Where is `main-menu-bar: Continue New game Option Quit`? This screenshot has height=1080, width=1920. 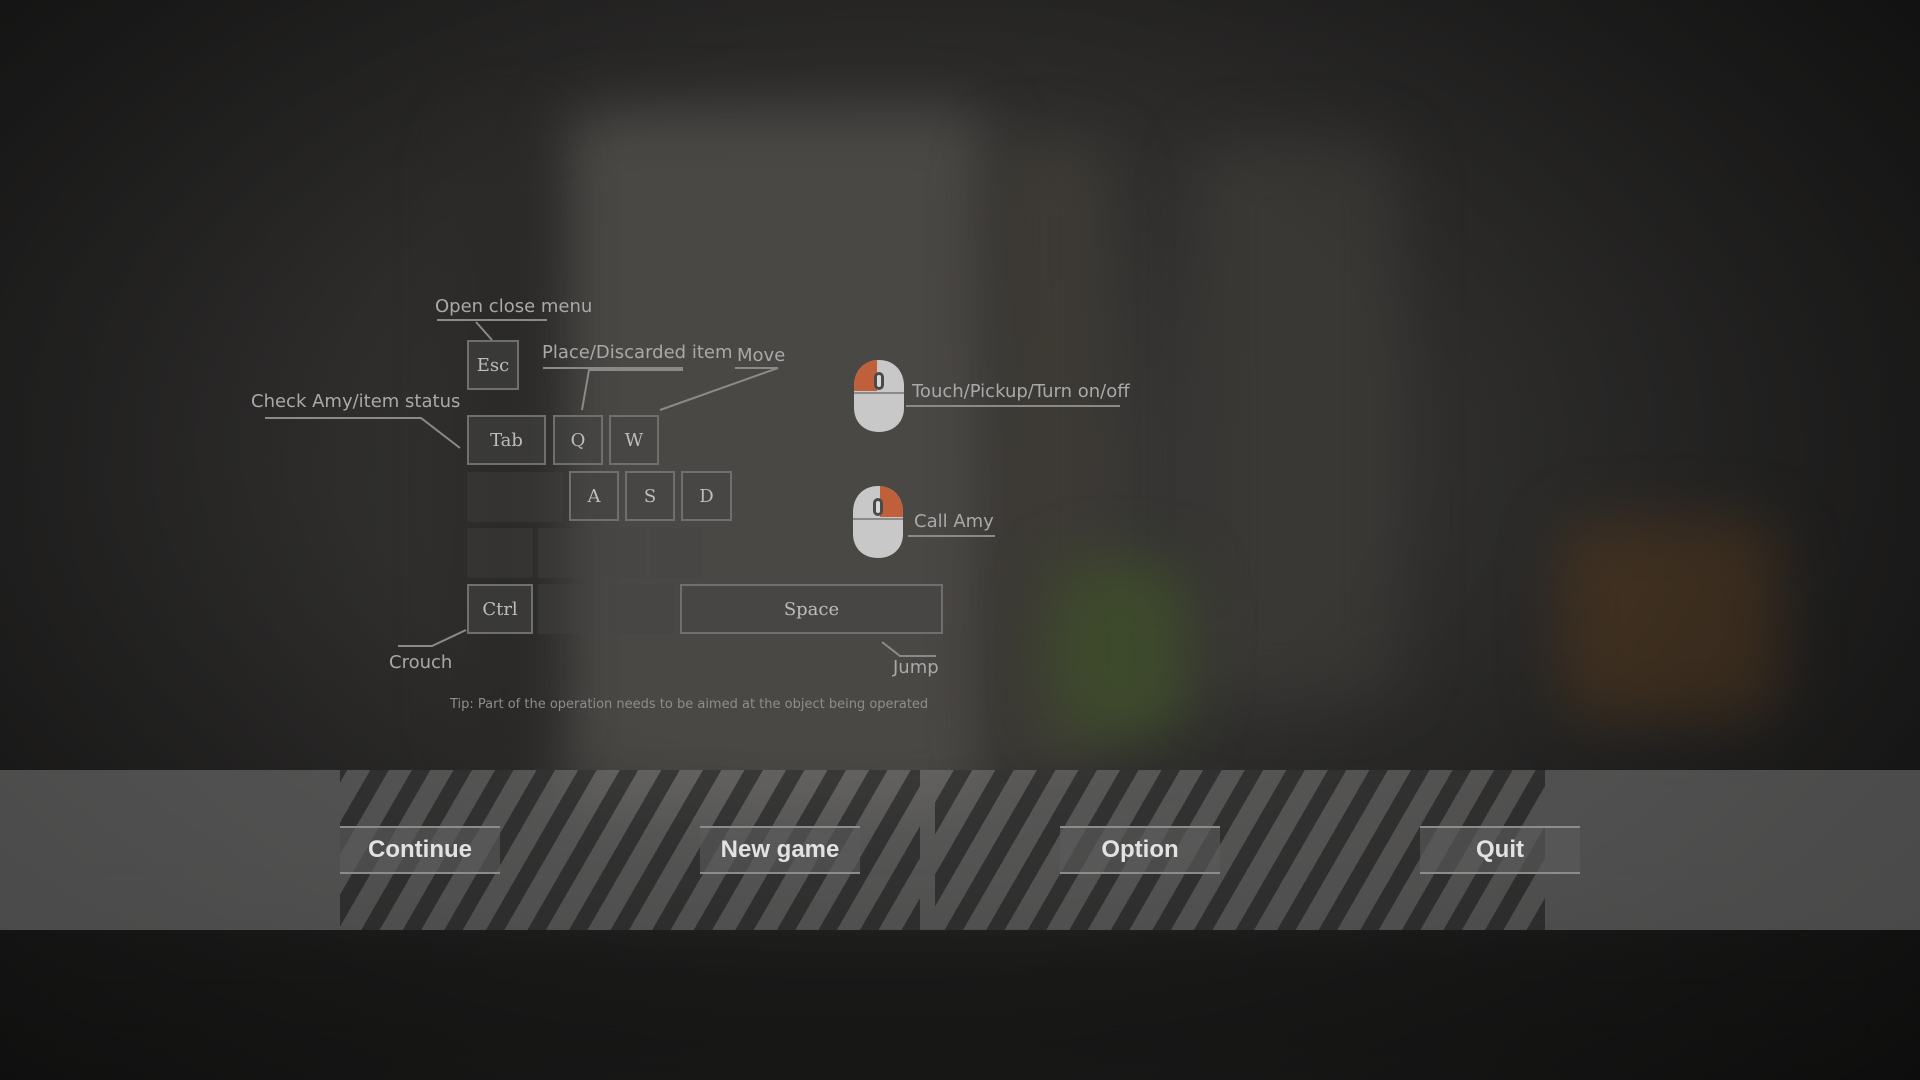
main-menu-bar: Continue New game Option Quit is located at coordinates (960, 850).